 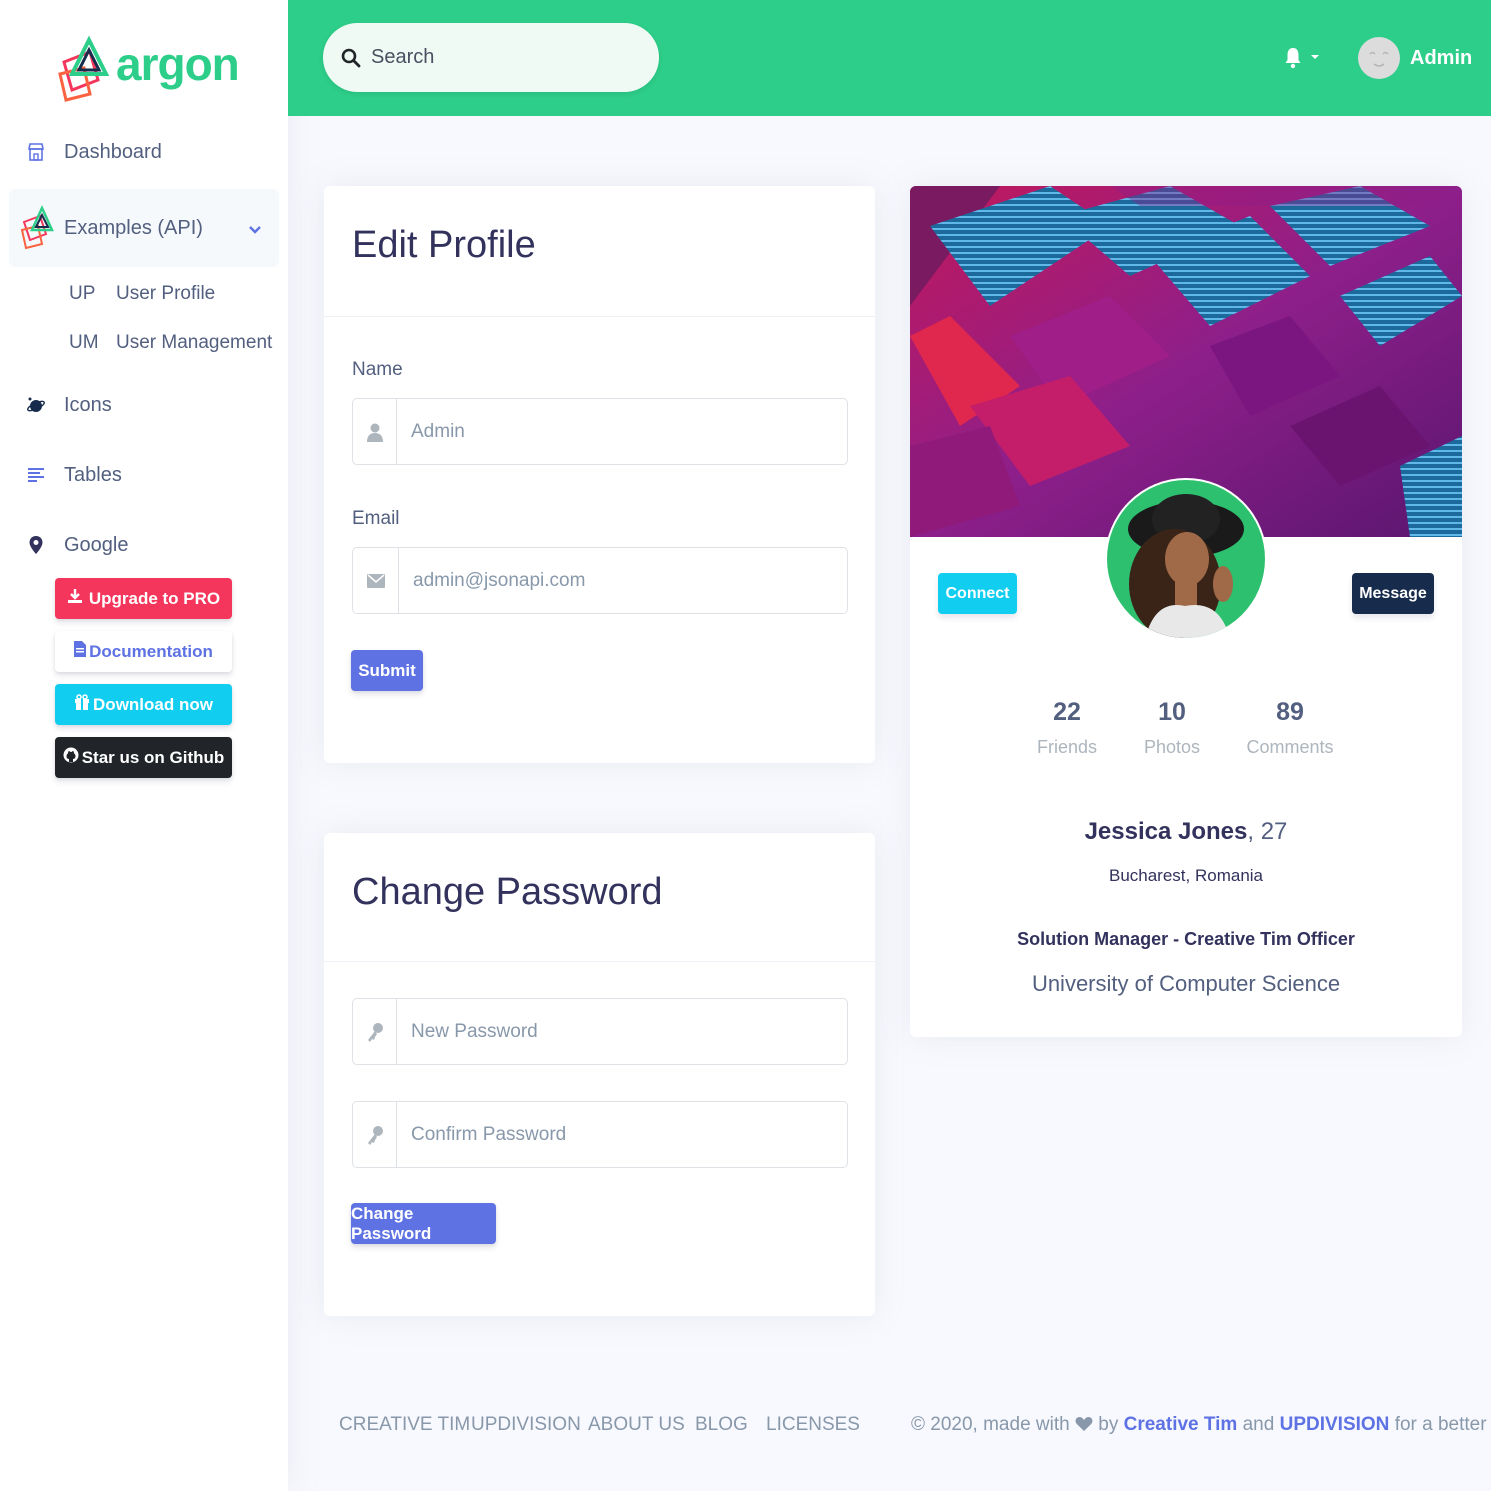 What do you see at coordinates (84, 342) in the screenshot?
I see `subitem-abbr: UM` at bounding box center [84, 342].